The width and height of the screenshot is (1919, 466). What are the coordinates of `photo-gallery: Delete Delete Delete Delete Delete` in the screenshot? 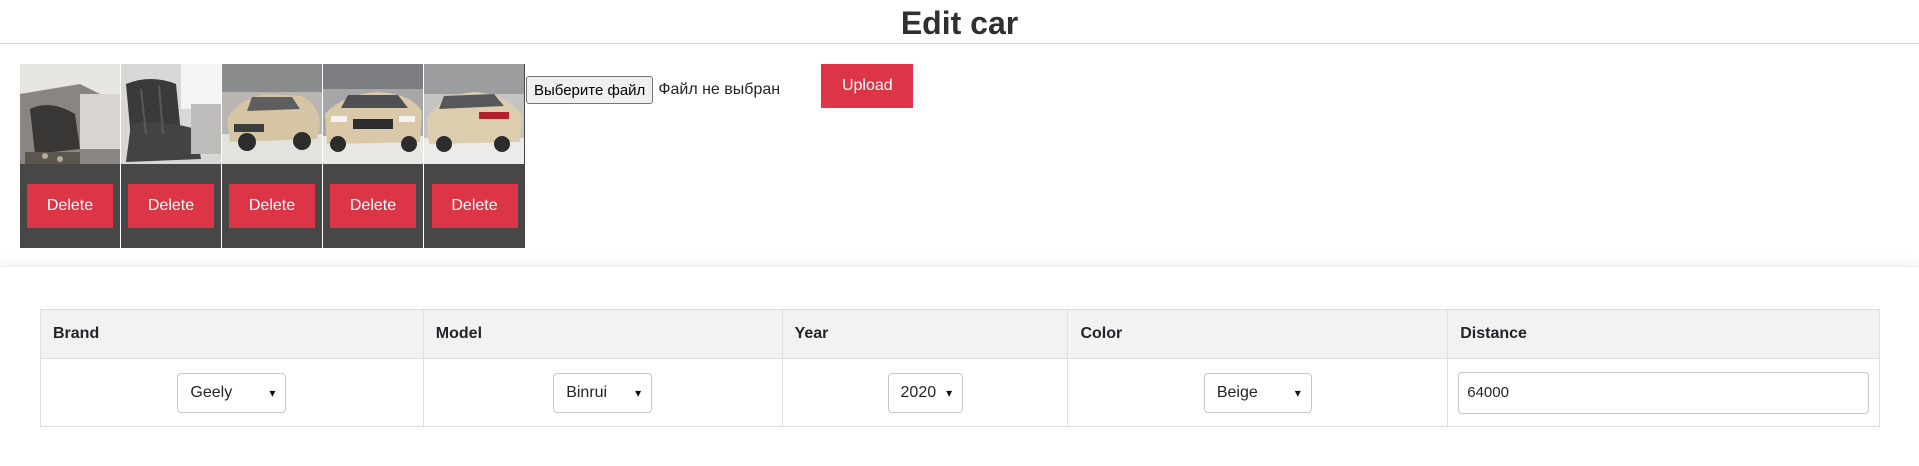 It's located at (272, 156).